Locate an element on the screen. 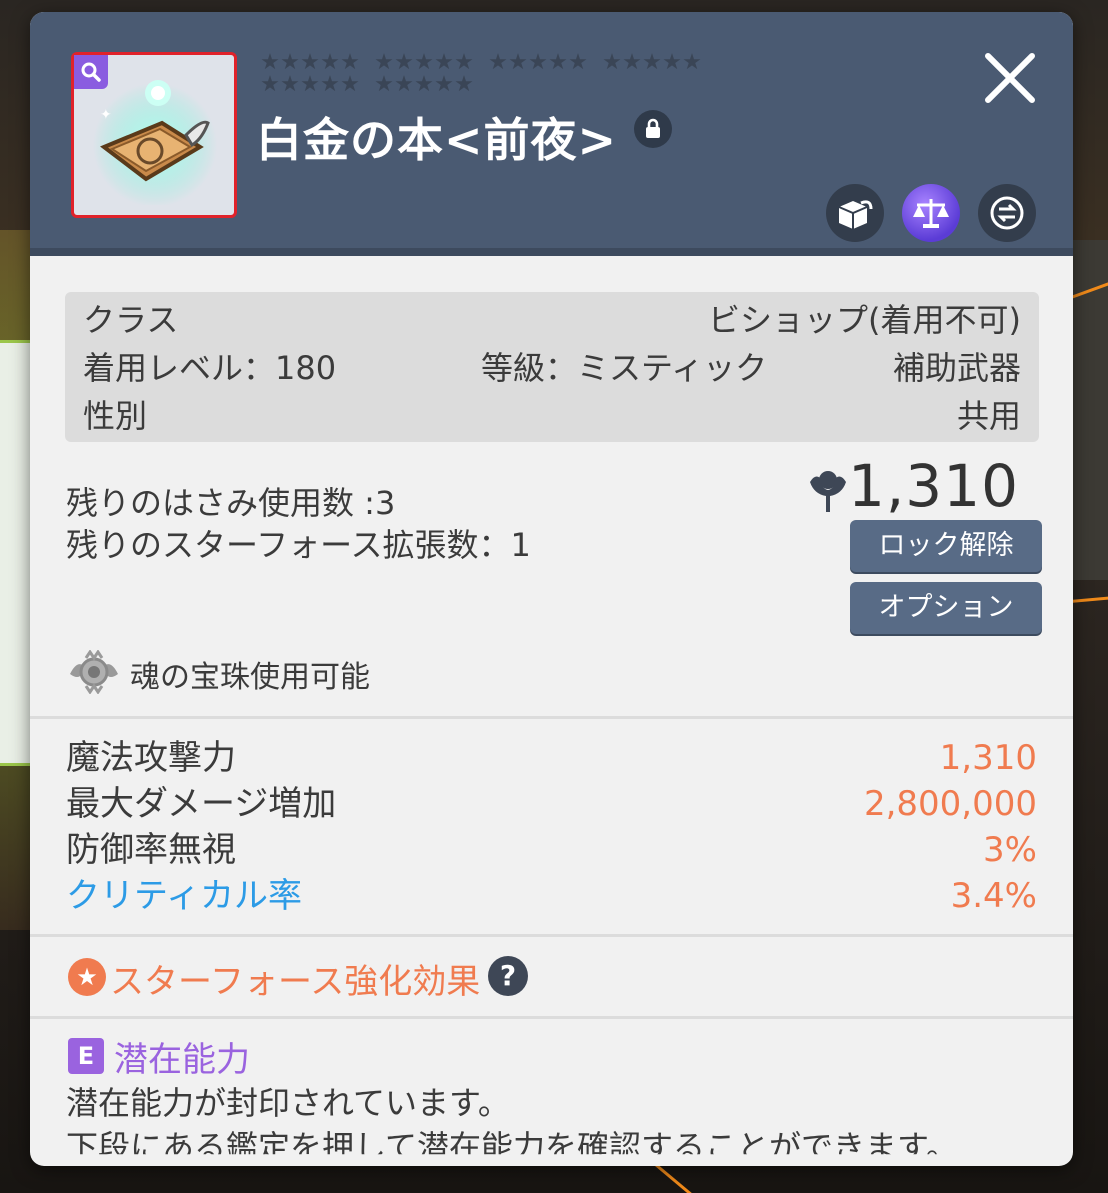  stat-key: 防御率無視 is located at coordinates (151, 850).